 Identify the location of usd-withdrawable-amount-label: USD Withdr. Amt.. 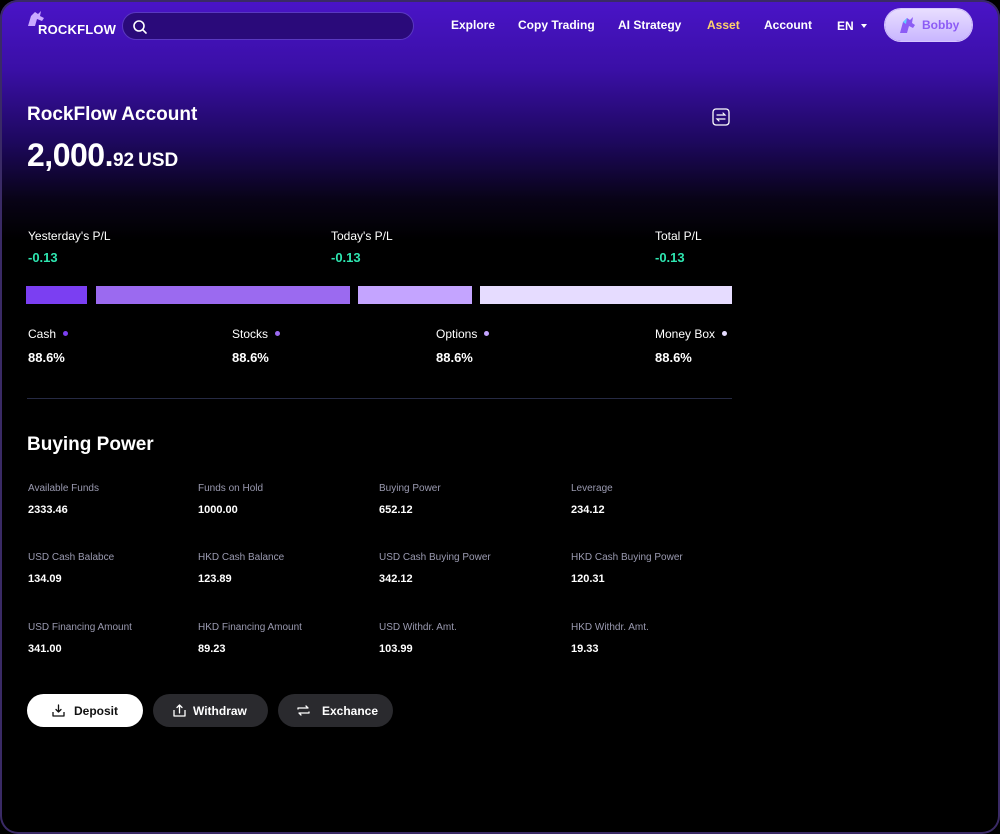
(418, 627).